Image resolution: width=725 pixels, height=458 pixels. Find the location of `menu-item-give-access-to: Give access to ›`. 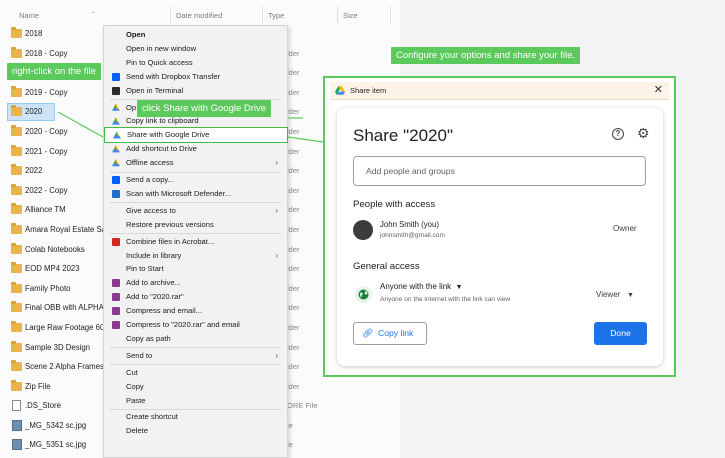

menu-item-give-access-to: Give access to › is located at coordinates (195, 211).